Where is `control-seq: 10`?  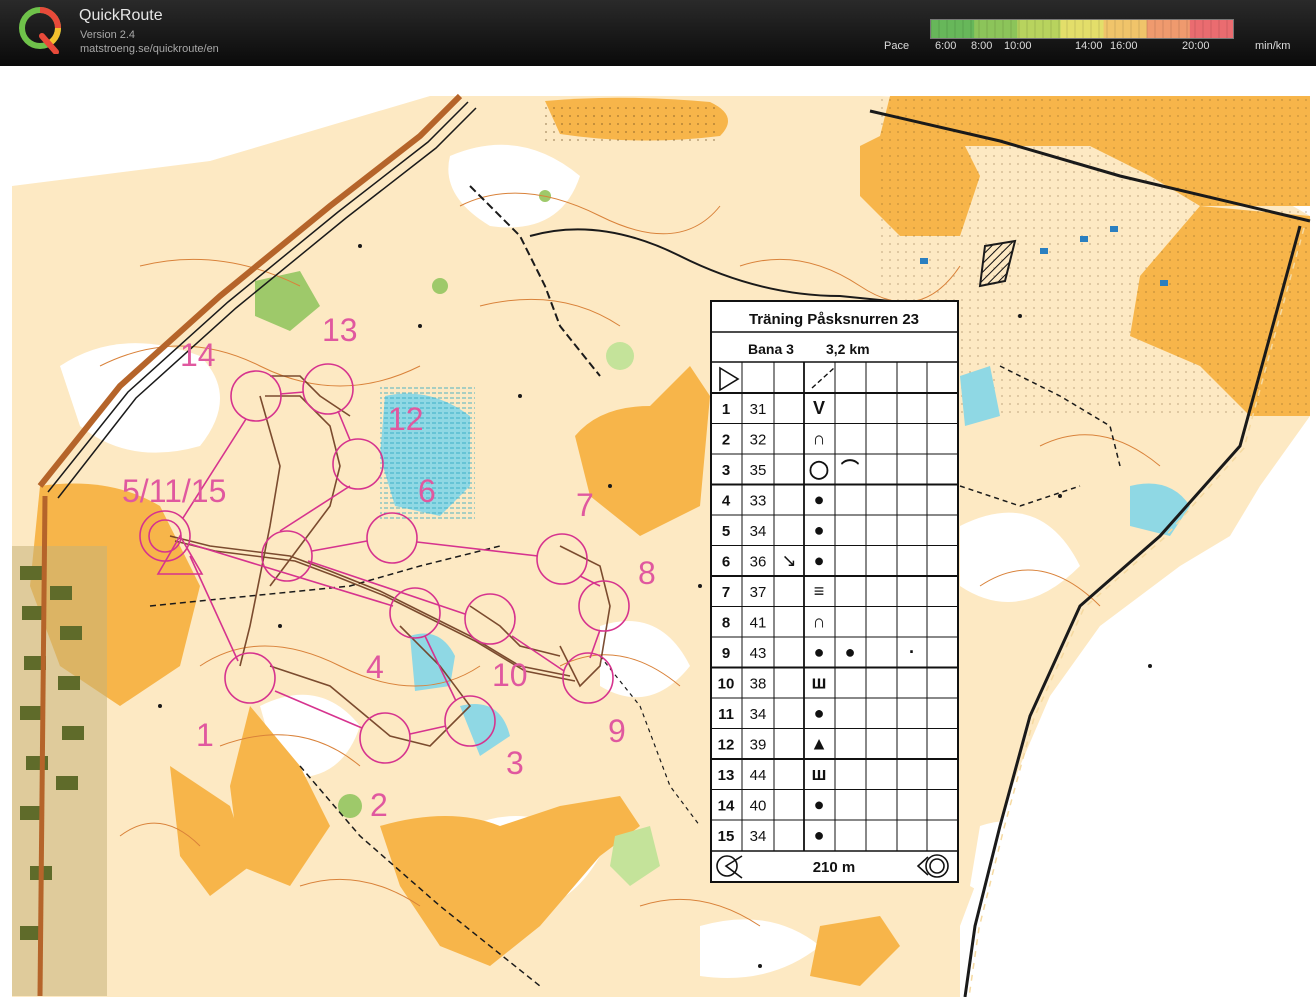 control-seq: 10 is located at coordinates (726, 684).